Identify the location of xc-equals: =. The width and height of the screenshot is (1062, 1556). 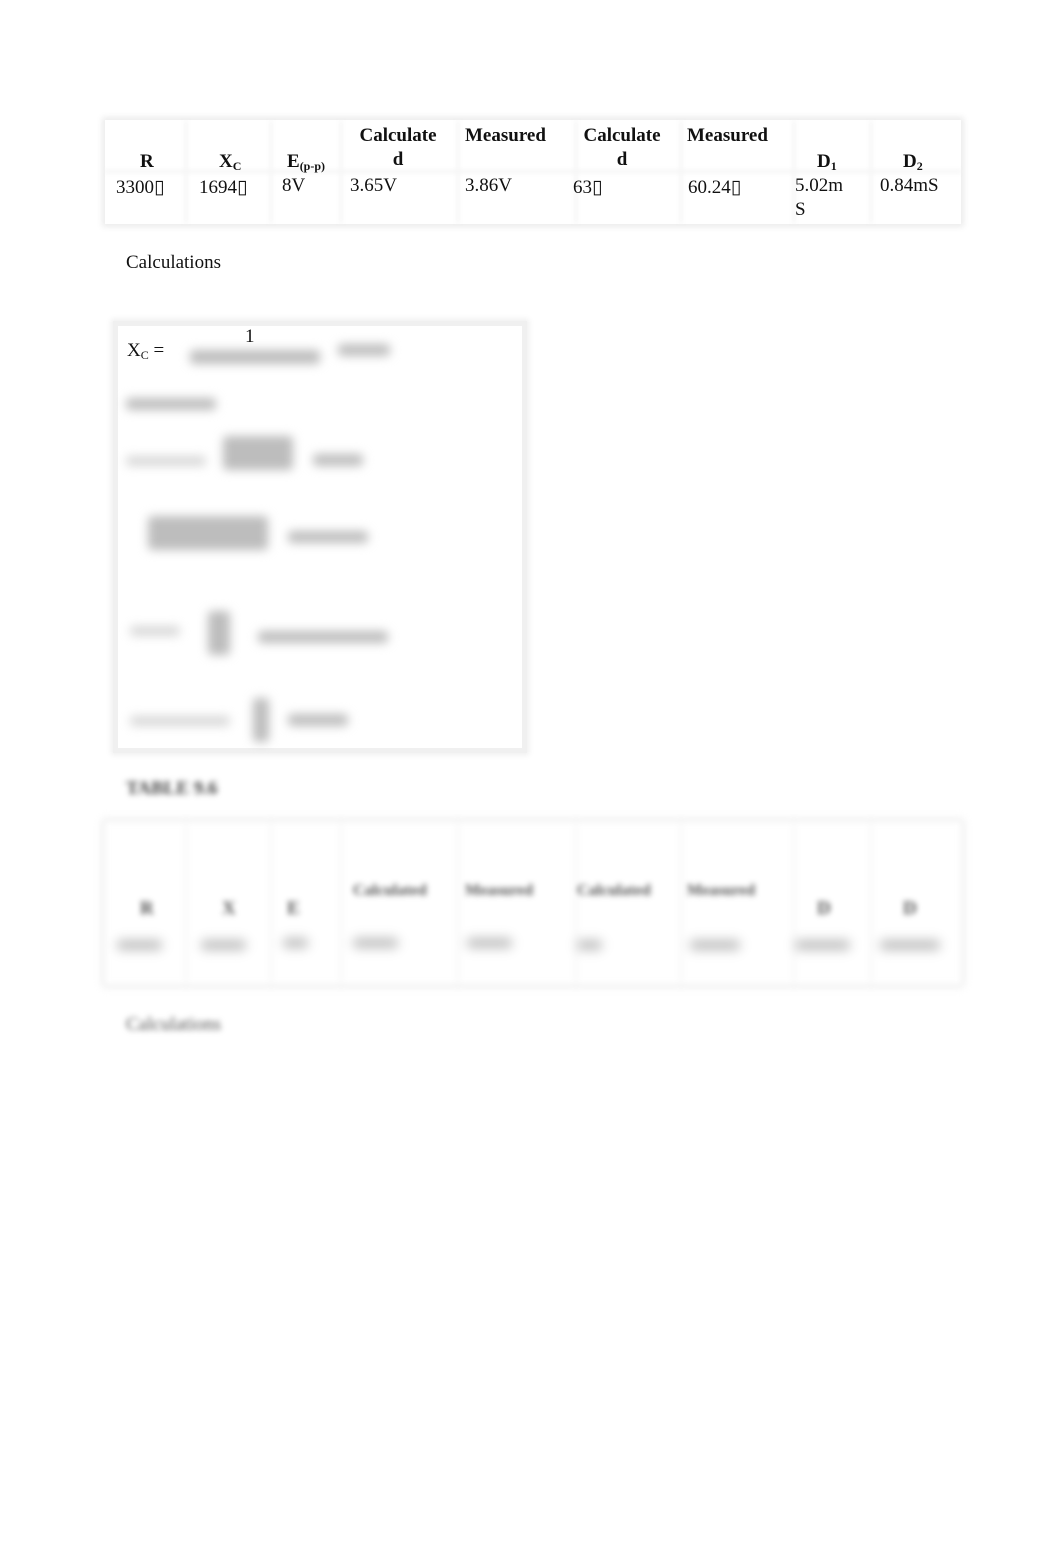
(159, 350).